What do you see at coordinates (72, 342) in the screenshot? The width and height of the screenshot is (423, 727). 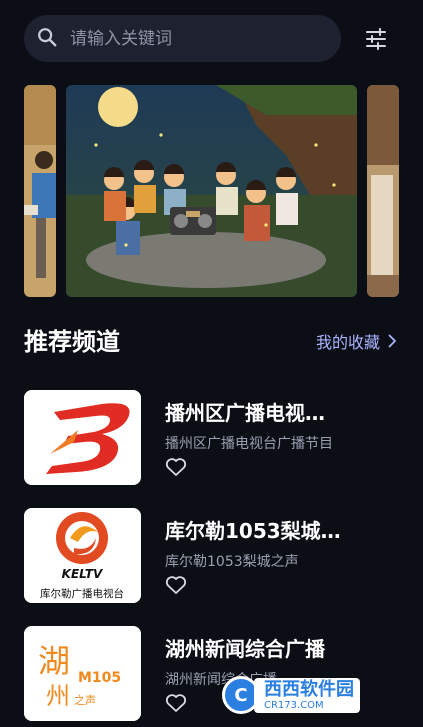 I see `section-title: 推荐频道` at bounding box center [72, 342].